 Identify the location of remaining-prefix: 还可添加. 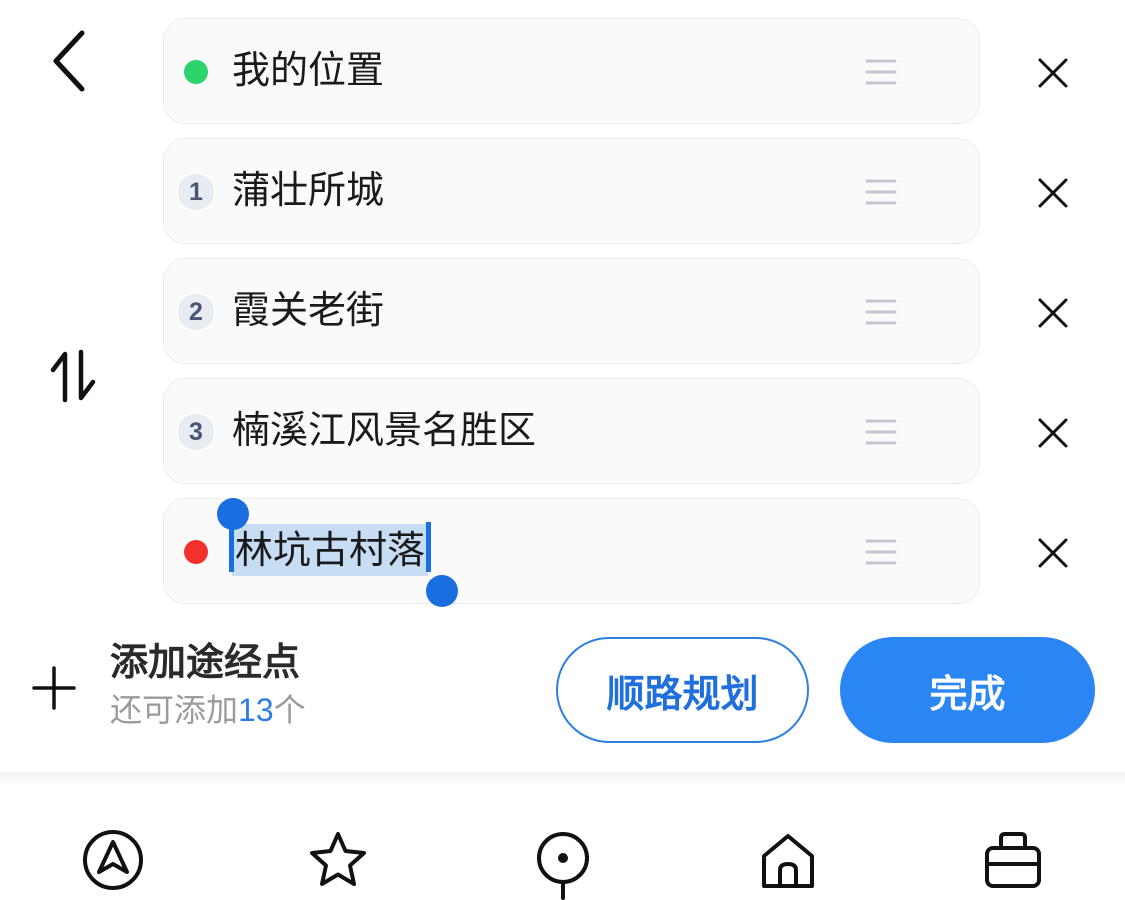
(174, 710).